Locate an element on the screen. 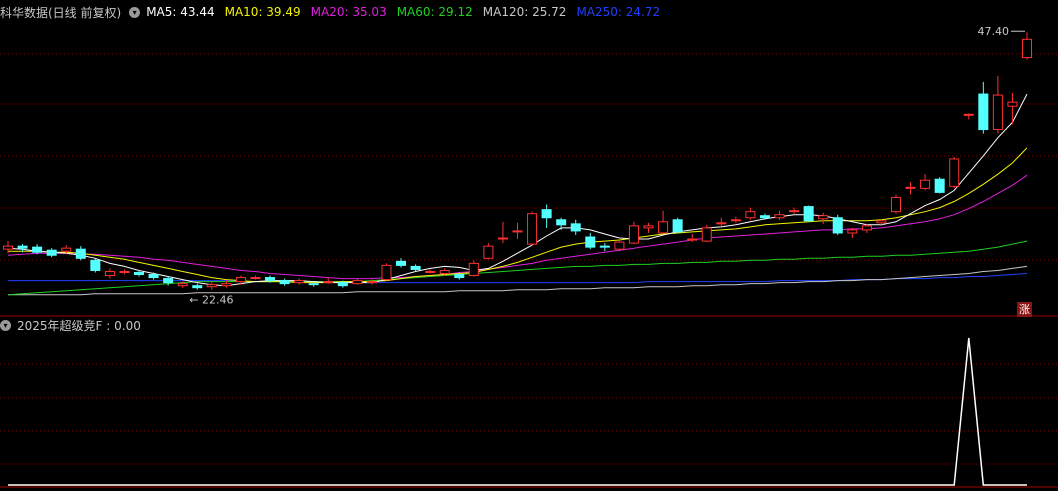  ma60-line is located at coordinates (517, 268).